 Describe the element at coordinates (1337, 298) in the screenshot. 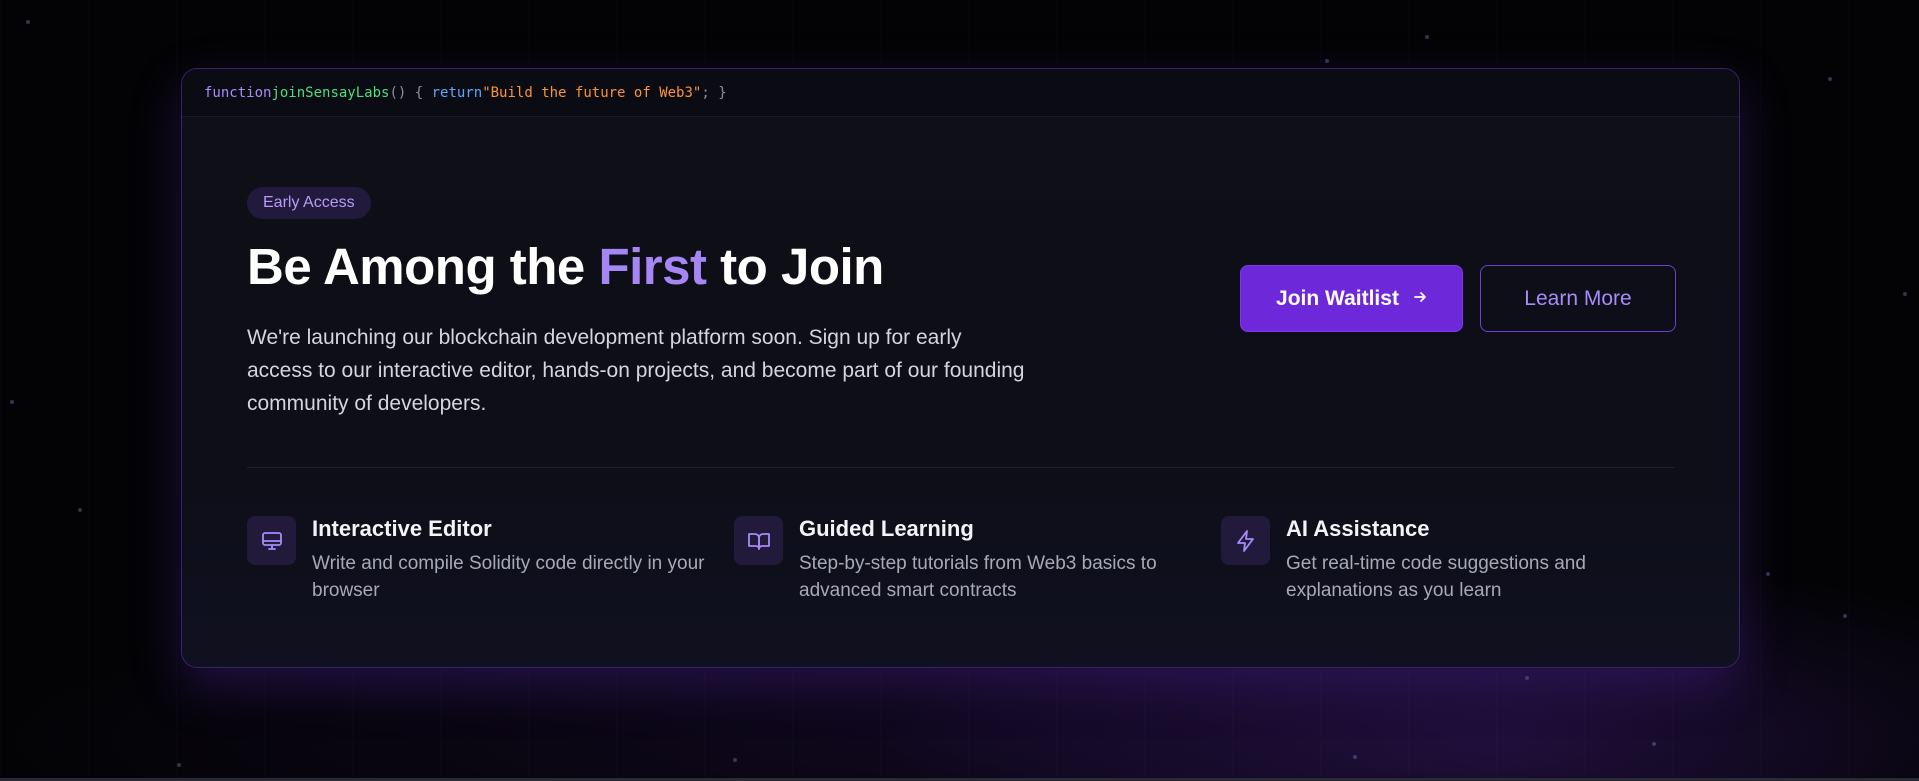

I see `join-waitlist-label: Join Waitlist` at that location.